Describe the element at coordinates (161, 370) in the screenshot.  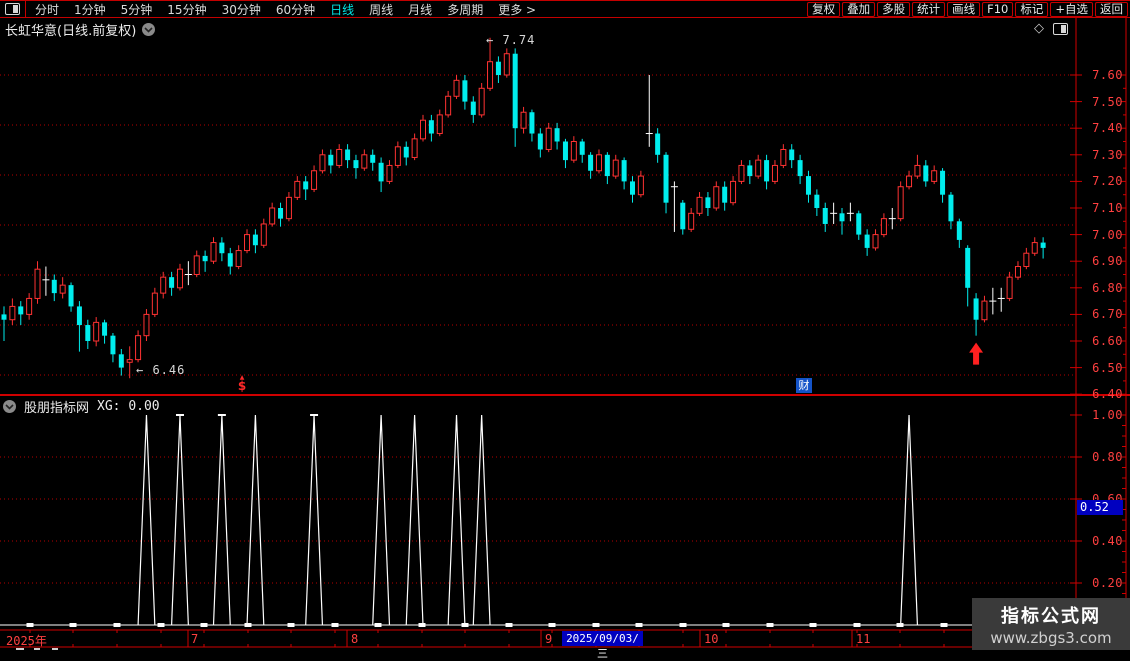
I see `lowest-price-label: ← 6.46` at that location.